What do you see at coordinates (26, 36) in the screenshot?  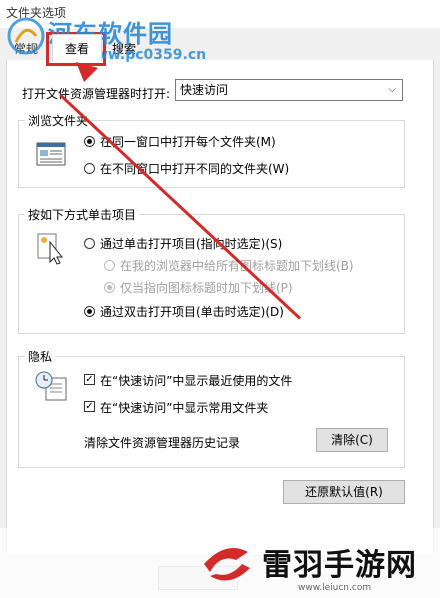 I see `watermark-logo-icon` at bounding box center [26, 36].